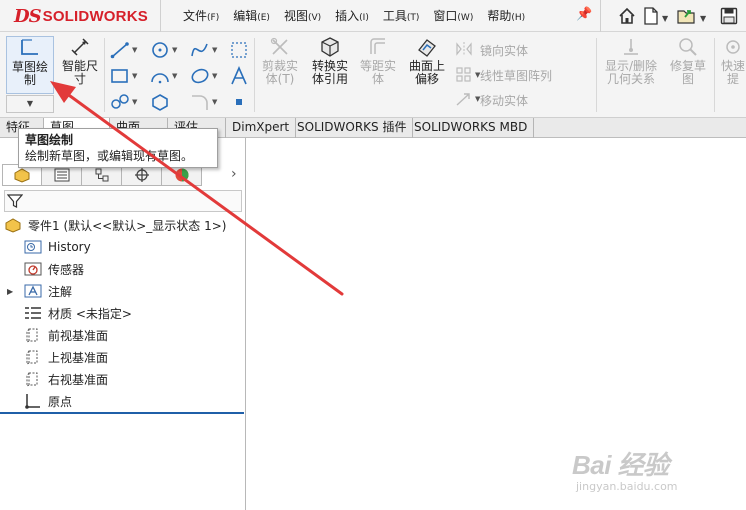 This screenshot has height=510, width=746. Describe the element at coordinates (200, 102) in the screenshot. I see `fillet-icon` at that location.